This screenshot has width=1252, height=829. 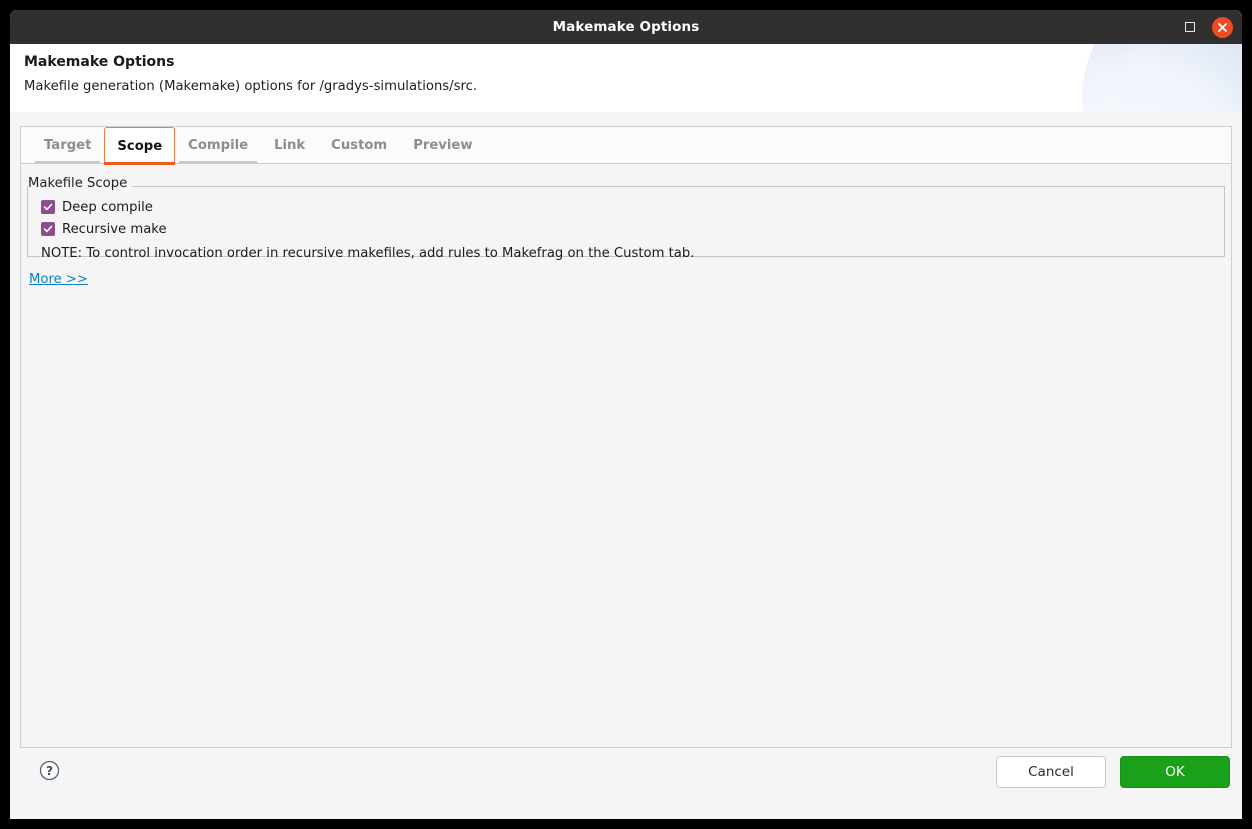 I want to click on footer-buttons: Cancel OK, so click(x=1113, y=772).